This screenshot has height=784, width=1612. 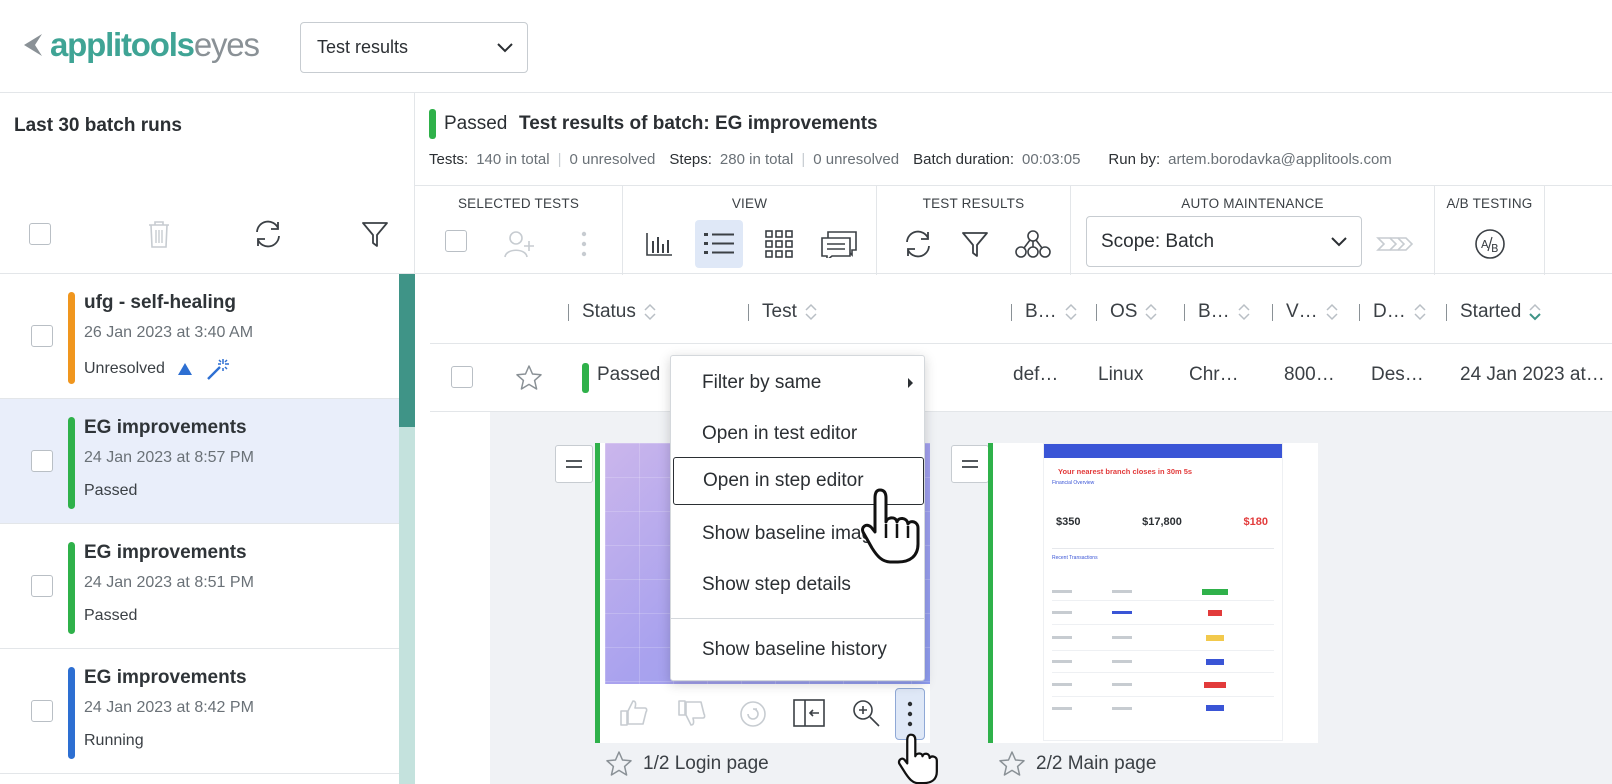 I want to click on bar-chart-view-button, so click(x=659, y=244).